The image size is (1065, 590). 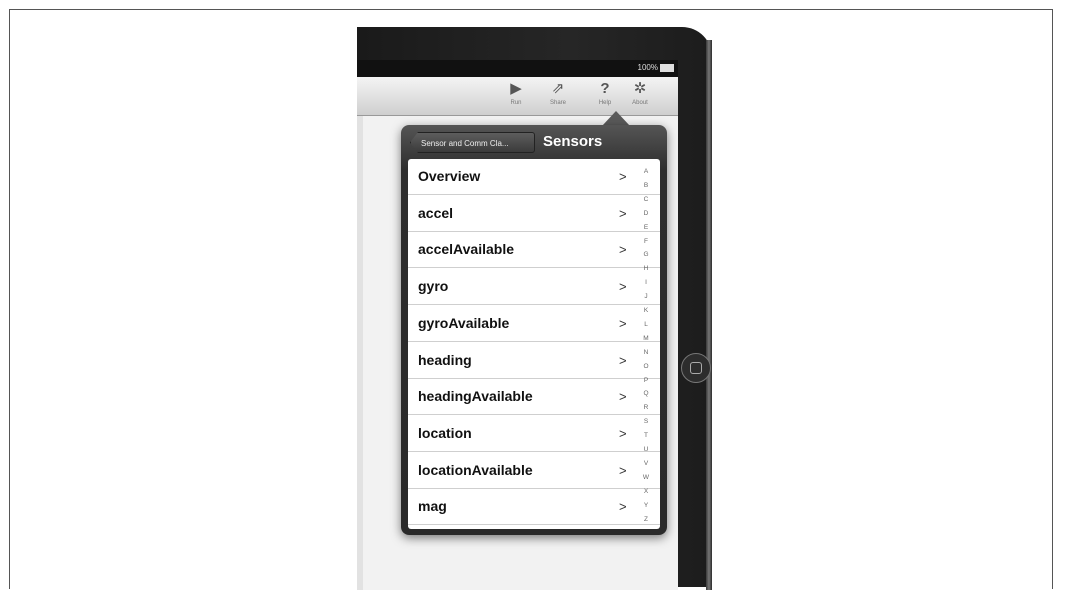 What do you see at coordinates (534, 177) in the screenshot?
I see `list-item: Overview >` at bounding box center [534, 177].